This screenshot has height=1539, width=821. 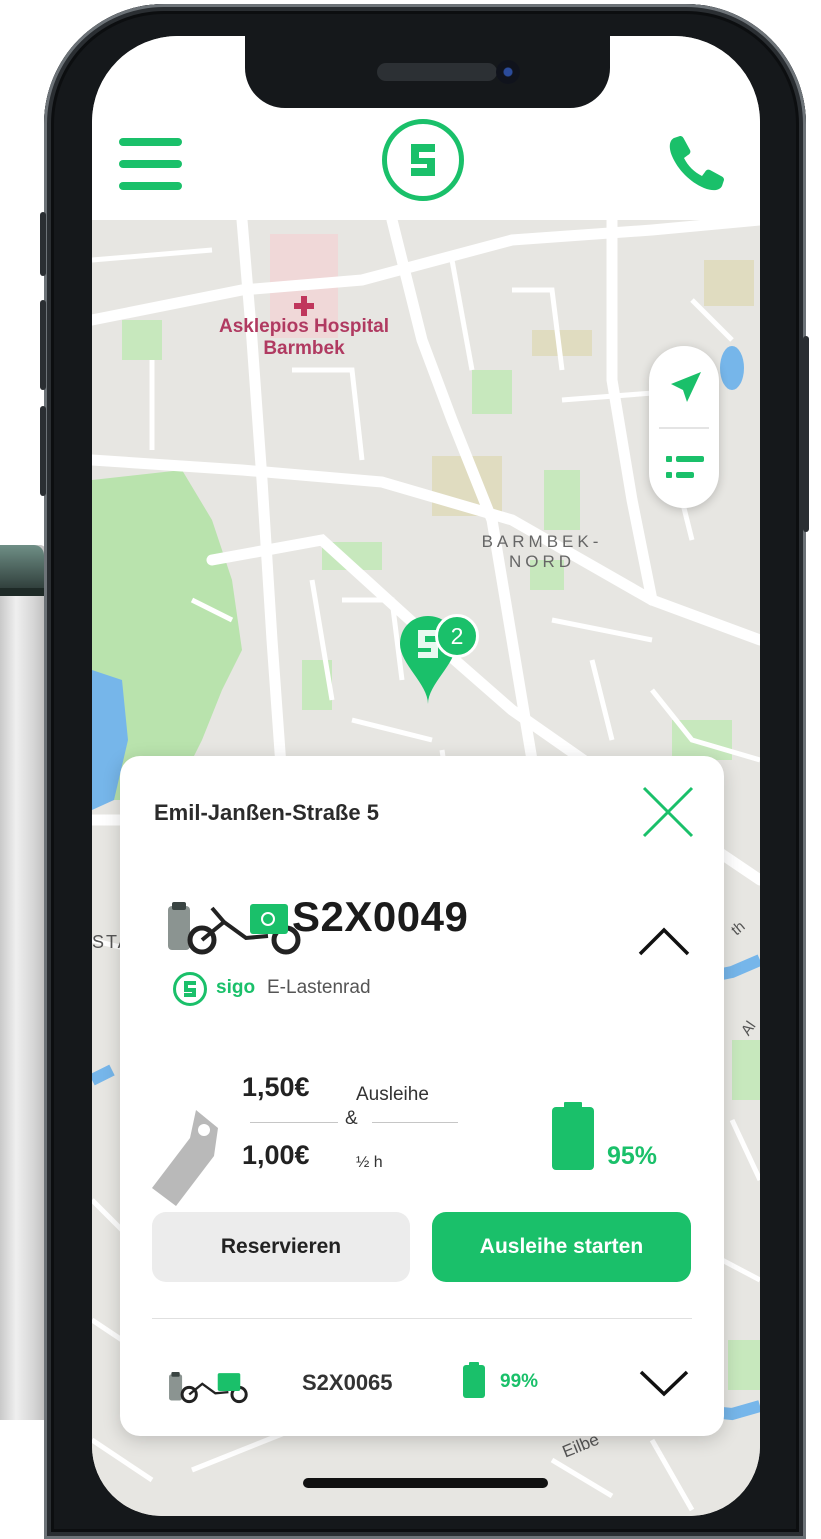 I want to click on battery-percentage: 99%, so click(x=519, y=1381).